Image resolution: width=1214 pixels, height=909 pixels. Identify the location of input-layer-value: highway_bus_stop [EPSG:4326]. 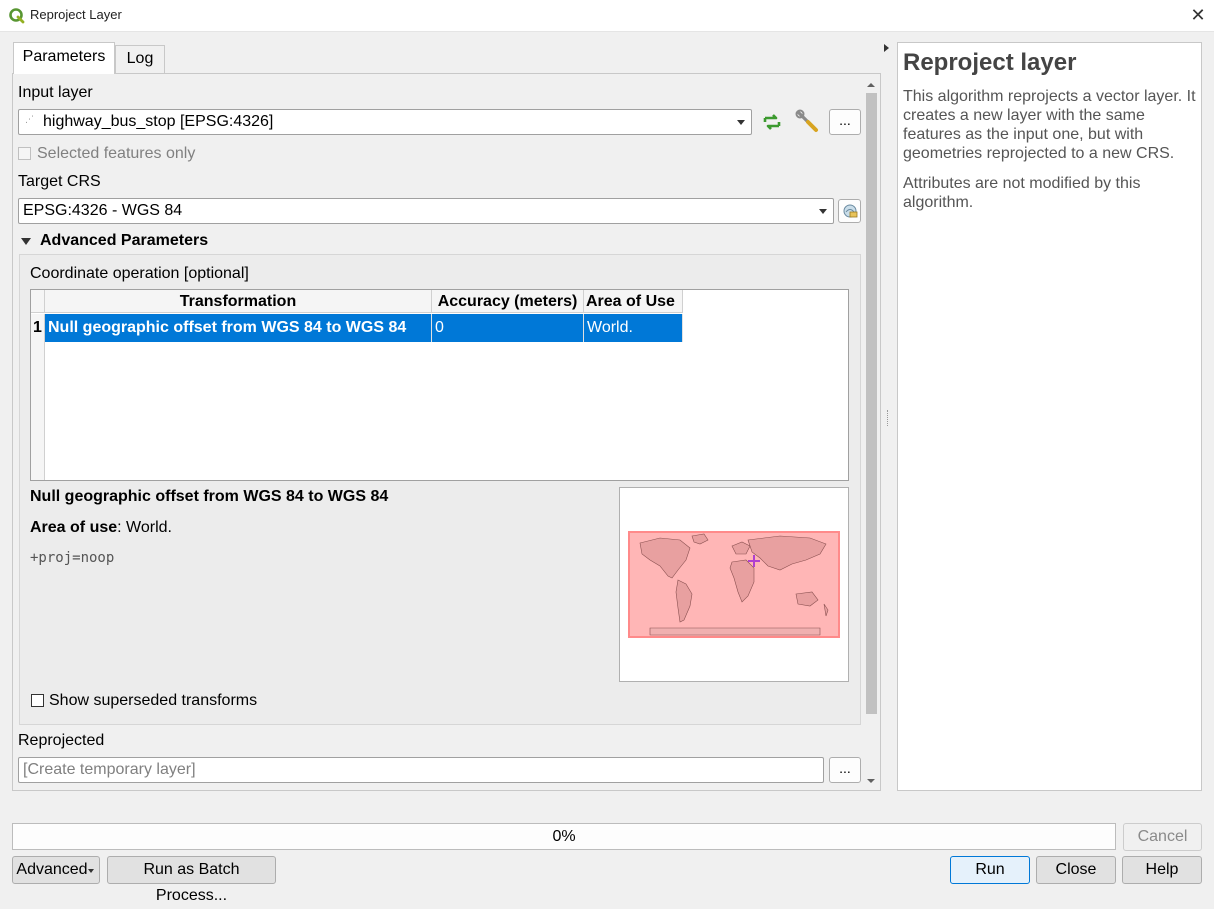
(158, 121).